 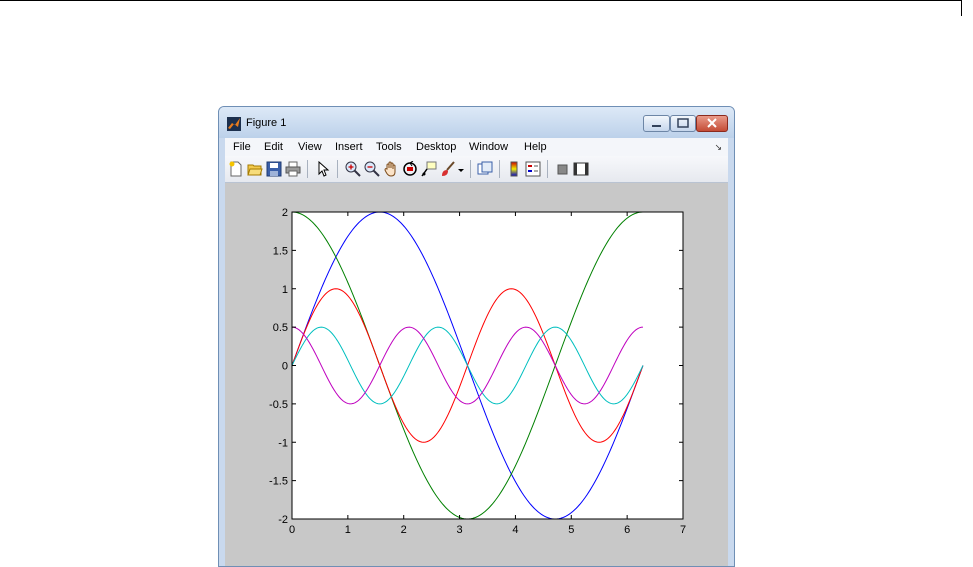 I want to click on x-tick-label: 4, so click(x=515, y=530).